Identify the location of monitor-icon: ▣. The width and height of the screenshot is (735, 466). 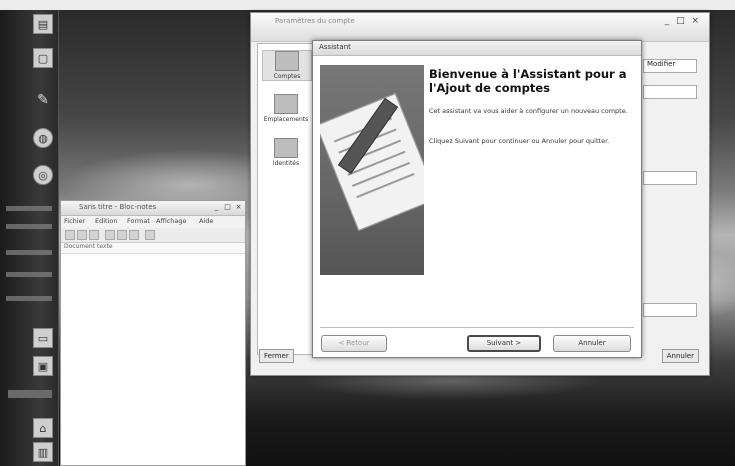
(43, 366).